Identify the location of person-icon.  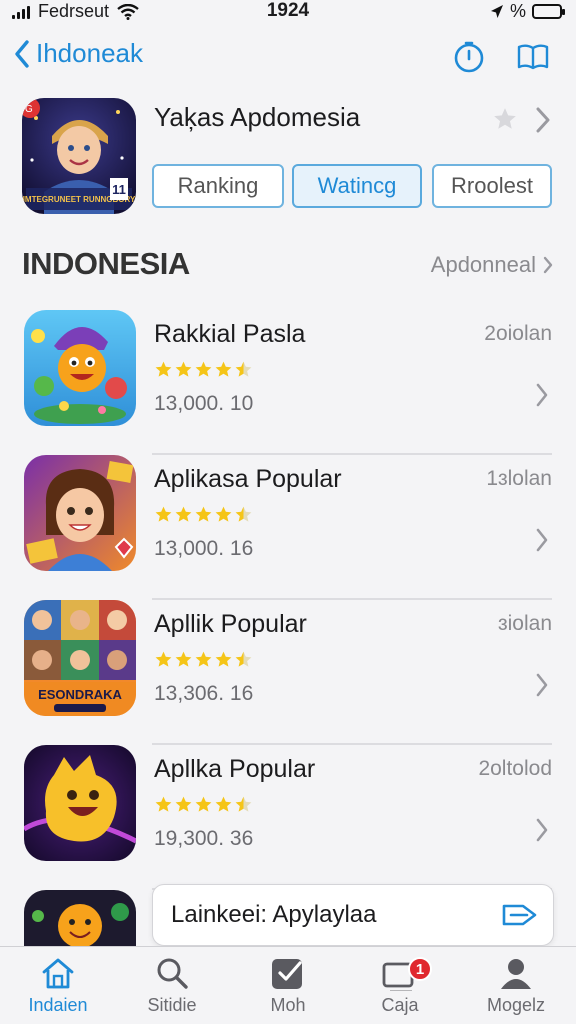
(516, 974).